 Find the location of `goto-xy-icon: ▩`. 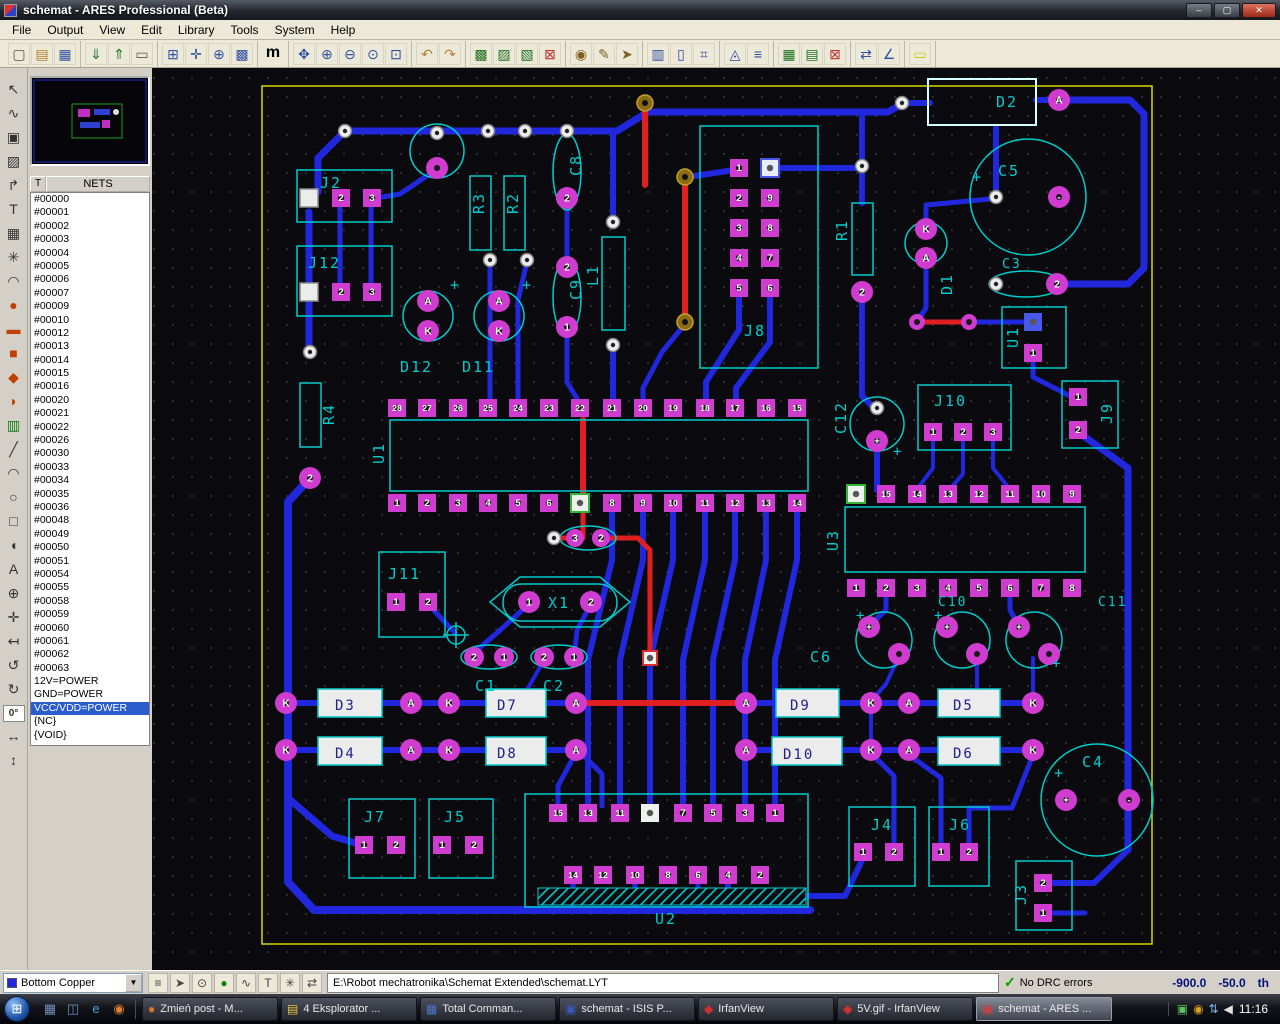

goto-xy-icon: ▩ is located at coordinates (242, 53).